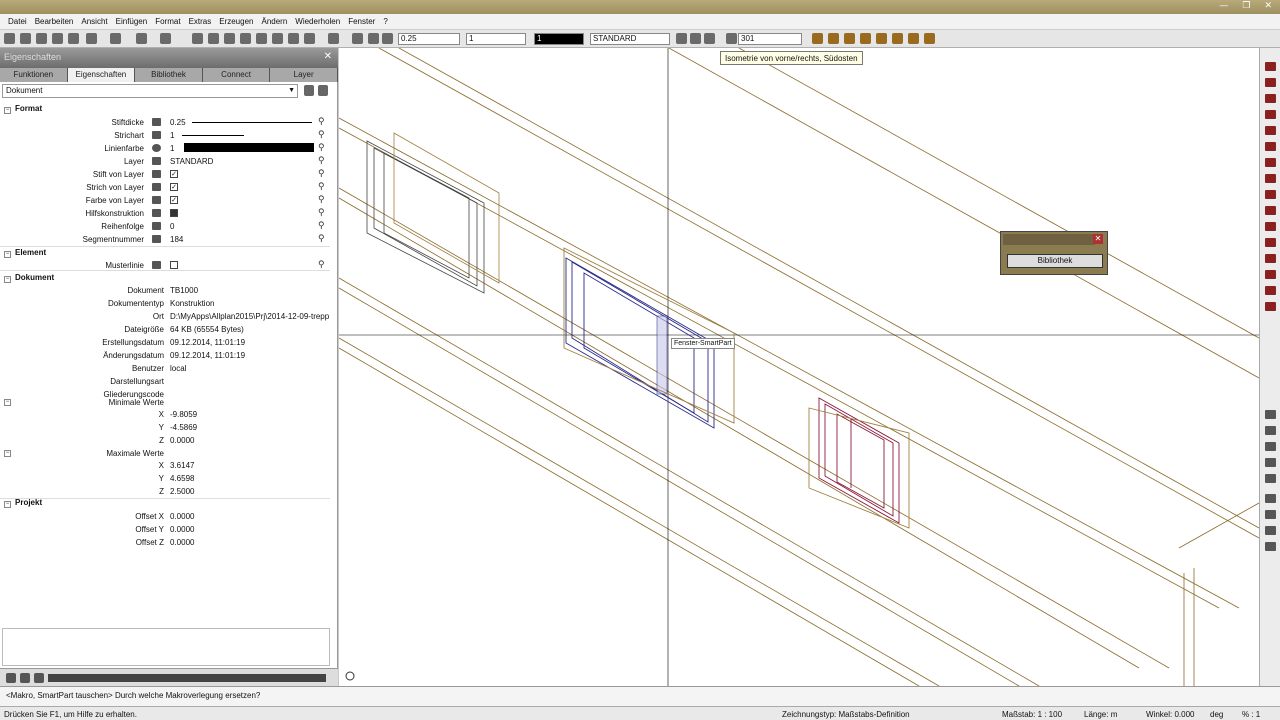 The height and width of the screenshot is (720, 1280). What do you see at coordinates (174, 200) in the screenshot?
I see `checkbox-farbe-von-layer: ✓` at bounding box center [174, 200].